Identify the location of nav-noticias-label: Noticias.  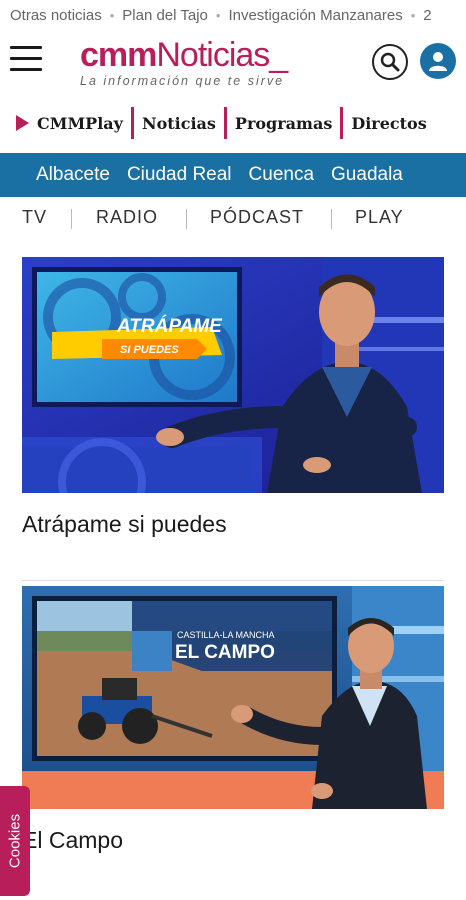
(178, 123).